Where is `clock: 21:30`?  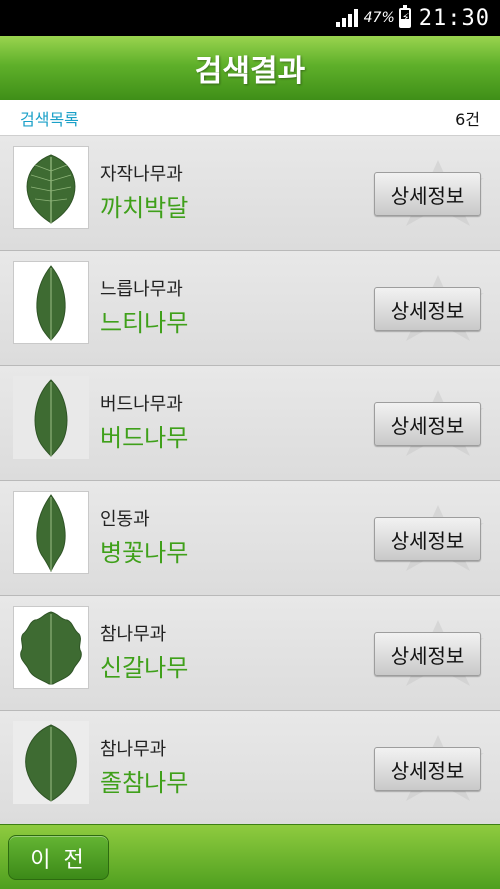
clock: 21:30 is located at coordinates (454, 18).